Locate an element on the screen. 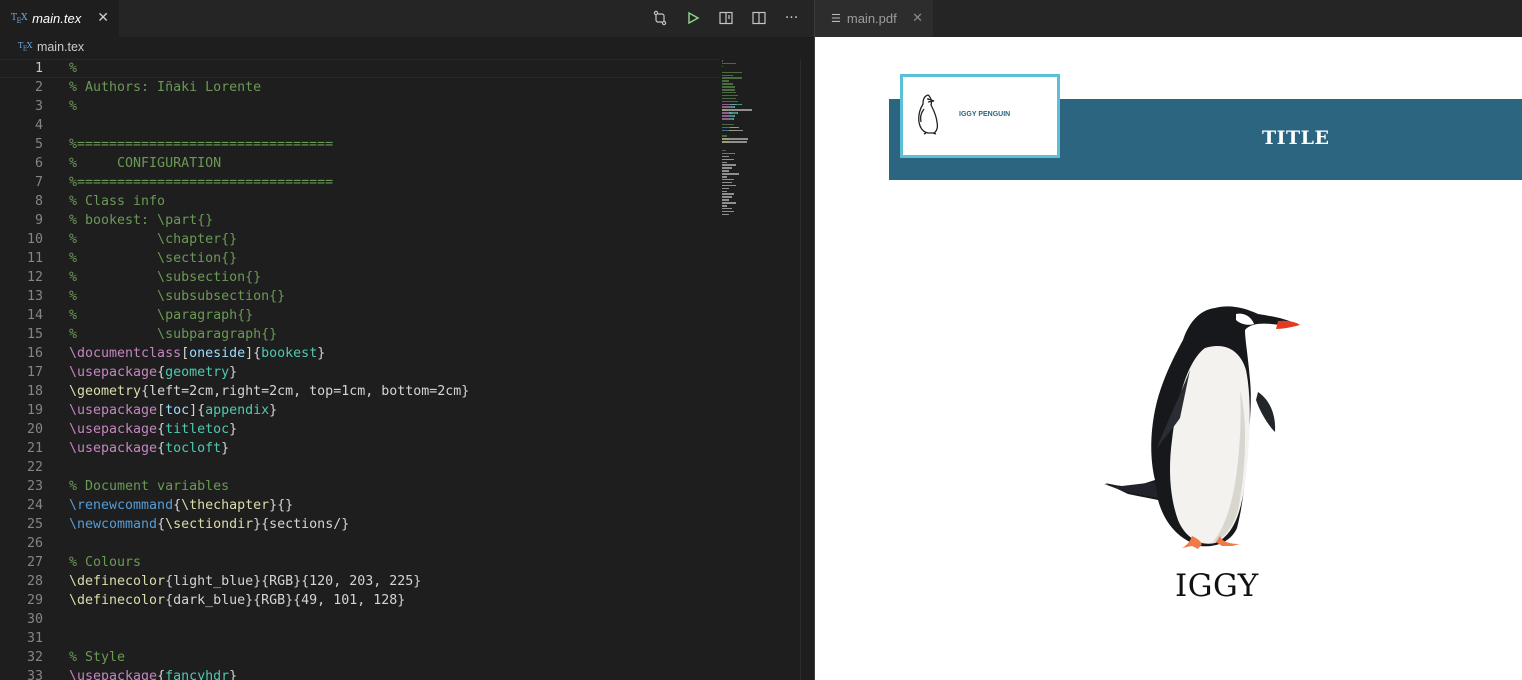 The width and height of the screenshot is (1522, 680). penguin-caption: IGGY is located at coordinates (1217, 586).